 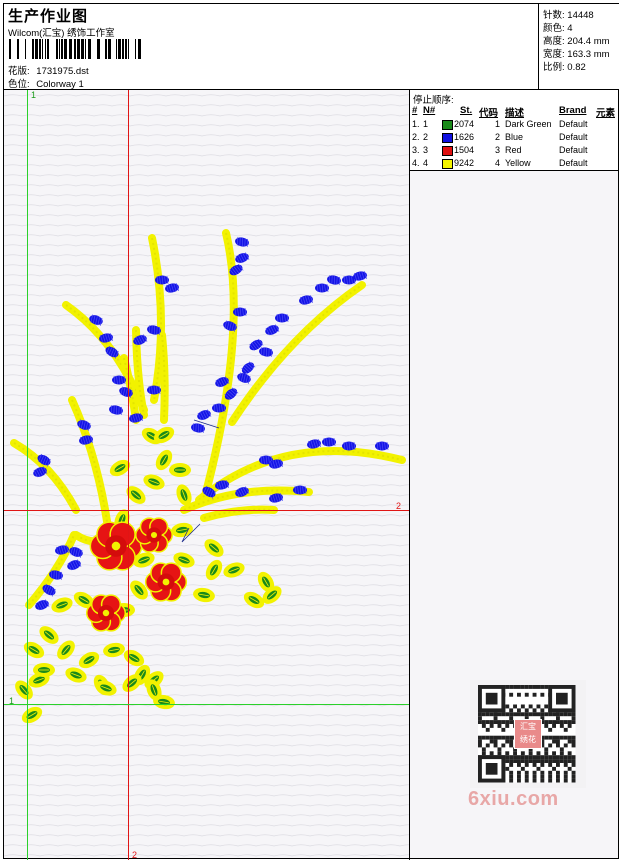 I want to click on col-header-needle: N#, so click(x=429, y=110).